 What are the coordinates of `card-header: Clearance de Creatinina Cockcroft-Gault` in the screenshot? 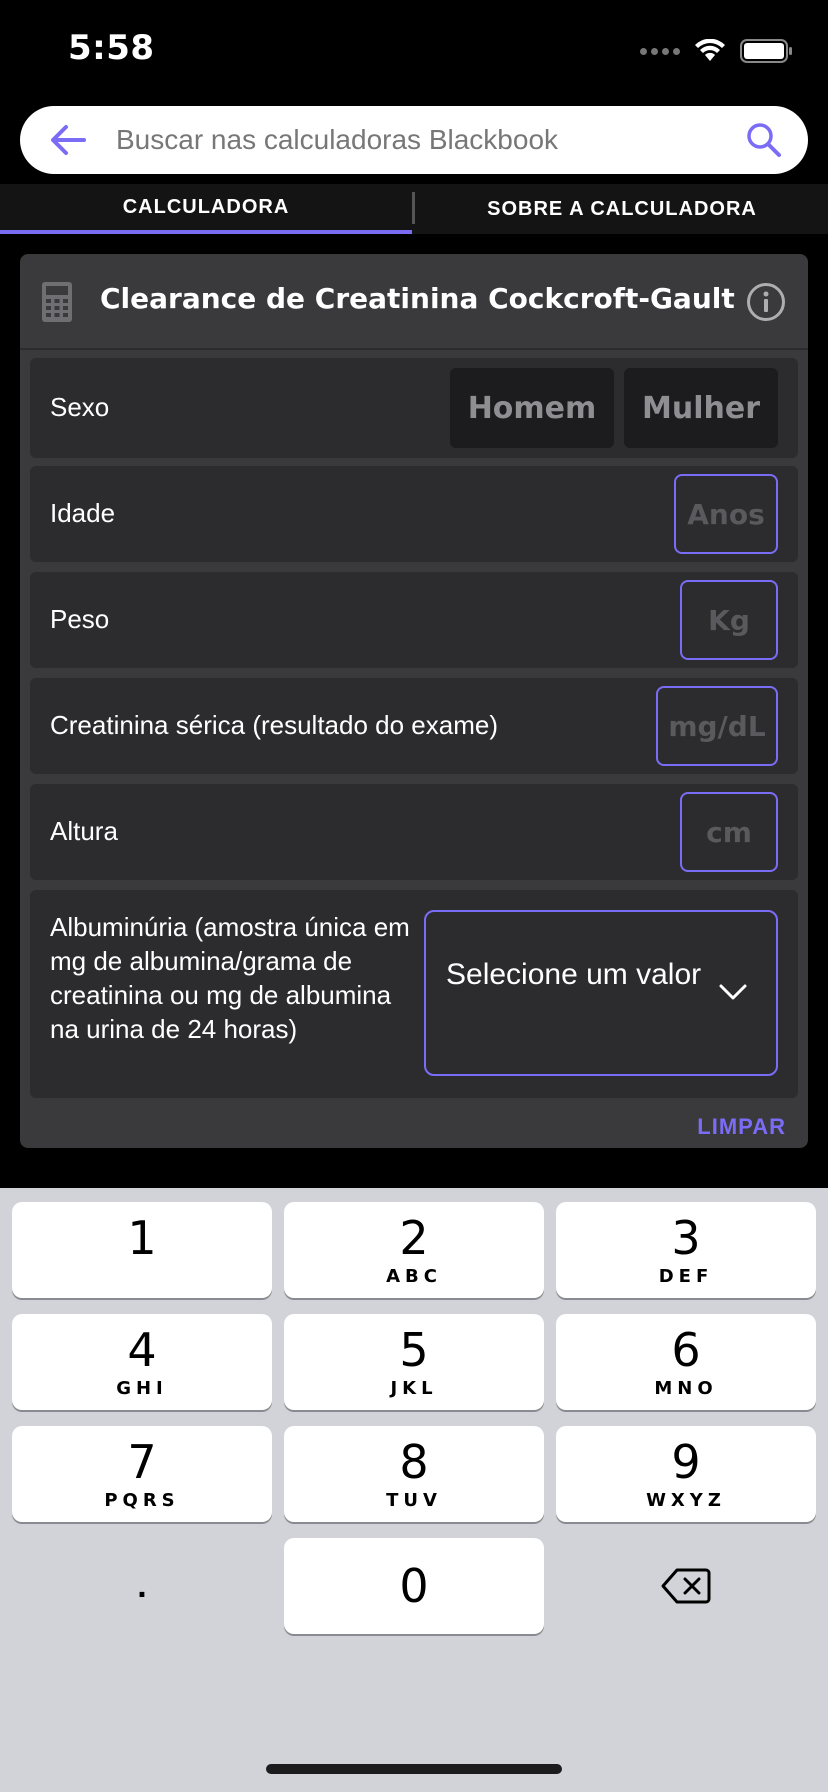 It's located at (414, 302).